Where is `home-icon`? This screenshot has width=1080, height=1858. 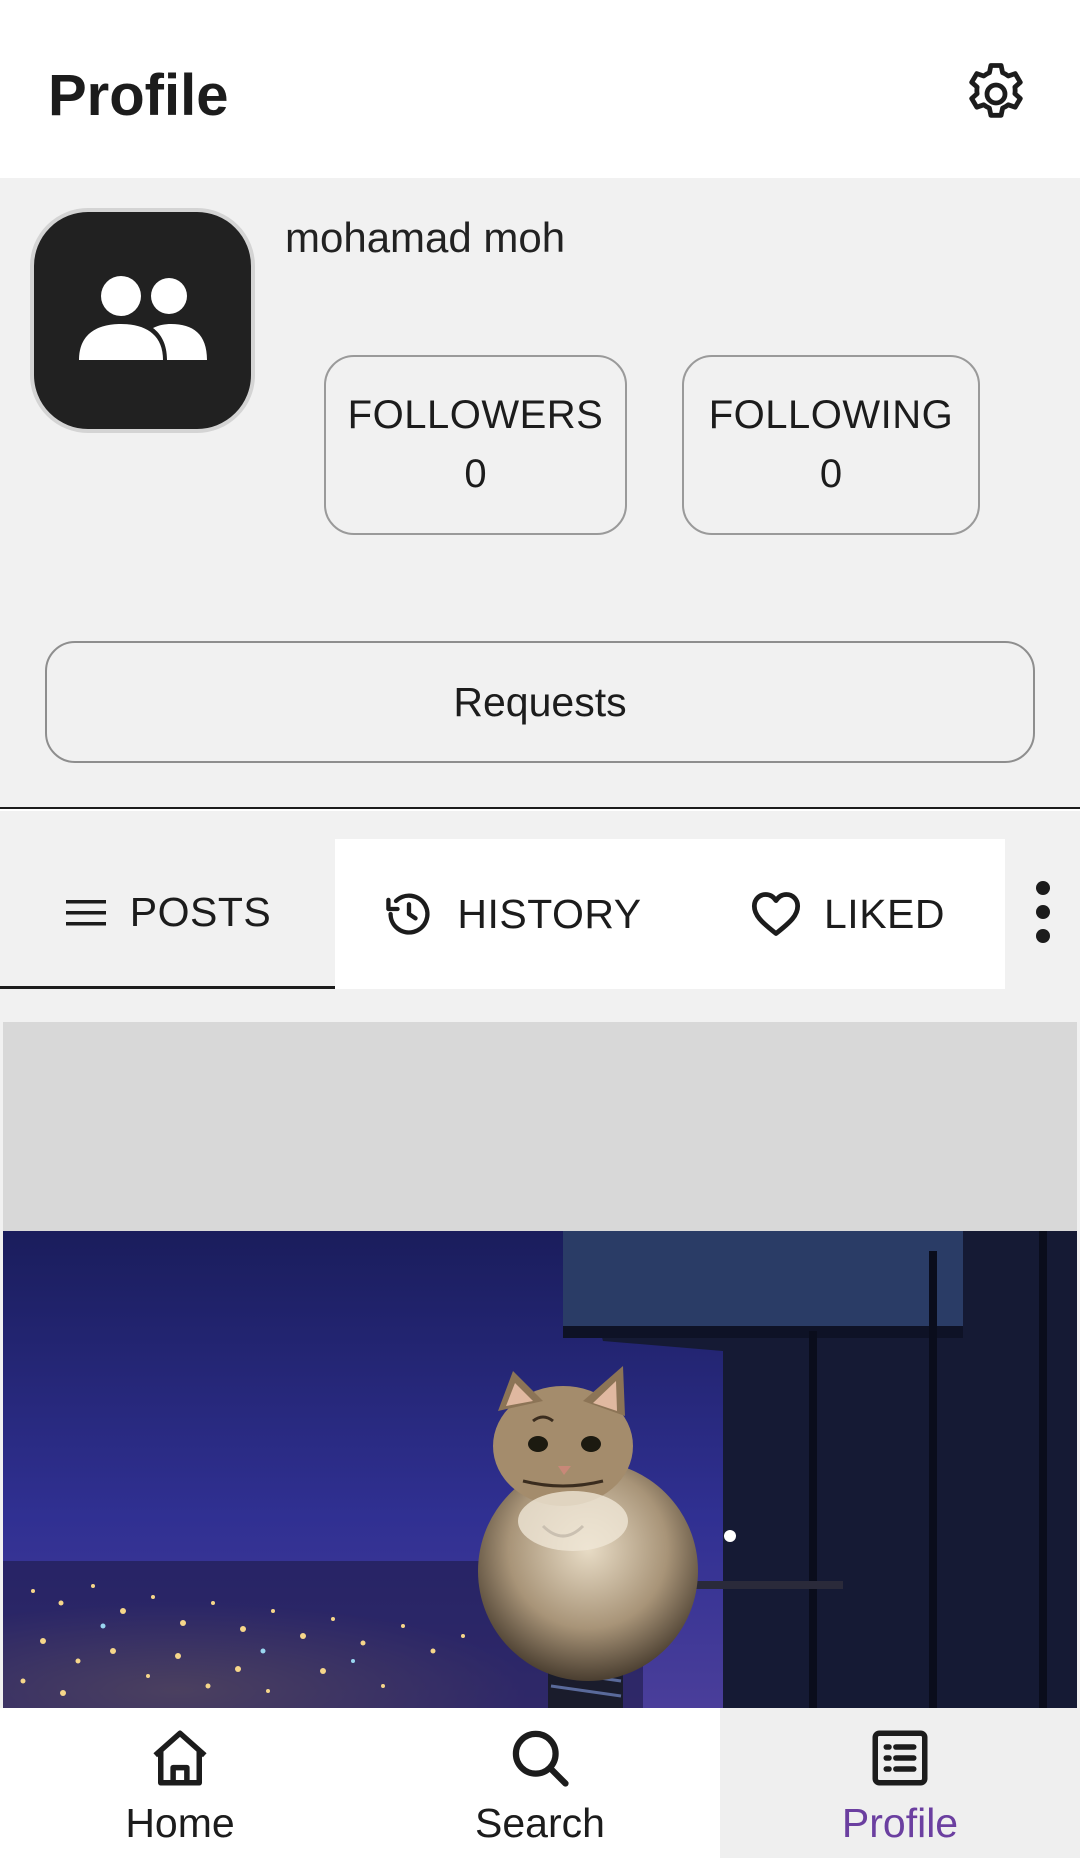 home-icon is located at coordinates (180, 1758).